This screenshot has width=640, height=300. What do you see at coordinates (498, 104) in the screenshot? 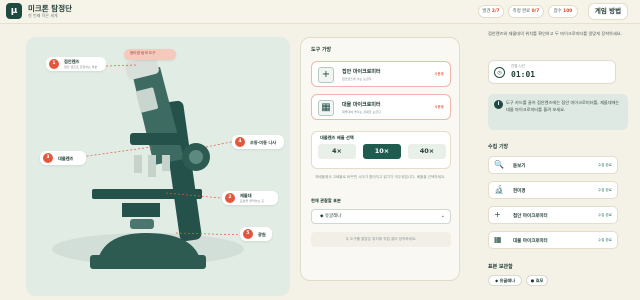
I see `info-icon: i` at bounding box center [498, 104].